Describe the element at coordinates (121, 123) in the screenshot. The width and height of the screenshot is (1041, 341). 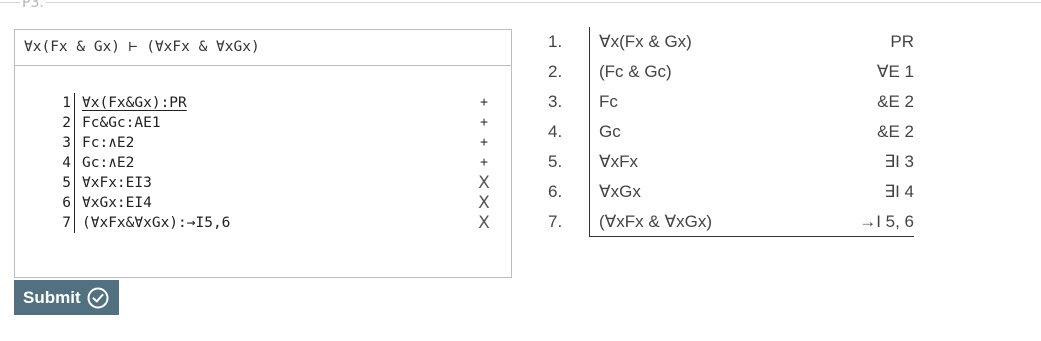
I see `line-text: Fc&Gc:AE1` at that location.